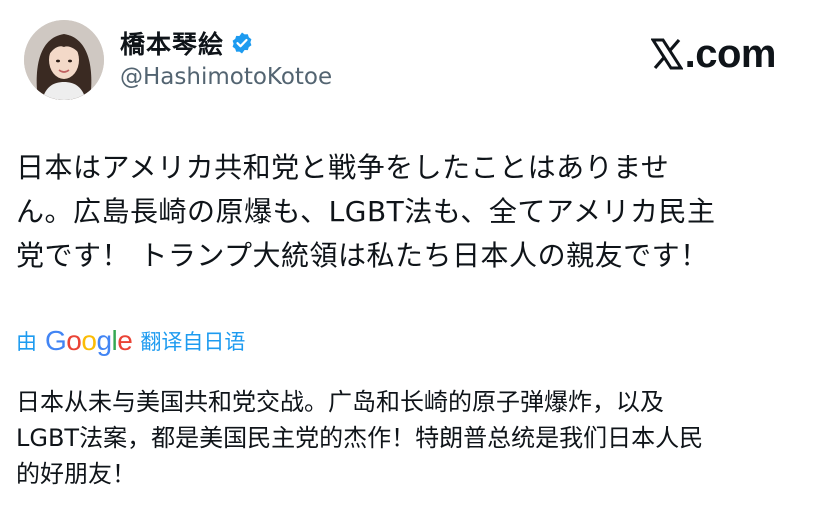 Image resolution: width=813 pixels, height=530 pixels. Describe the element at coordinates (242, 43) in the screenshot. I see `verified-badge-icon` at that location.